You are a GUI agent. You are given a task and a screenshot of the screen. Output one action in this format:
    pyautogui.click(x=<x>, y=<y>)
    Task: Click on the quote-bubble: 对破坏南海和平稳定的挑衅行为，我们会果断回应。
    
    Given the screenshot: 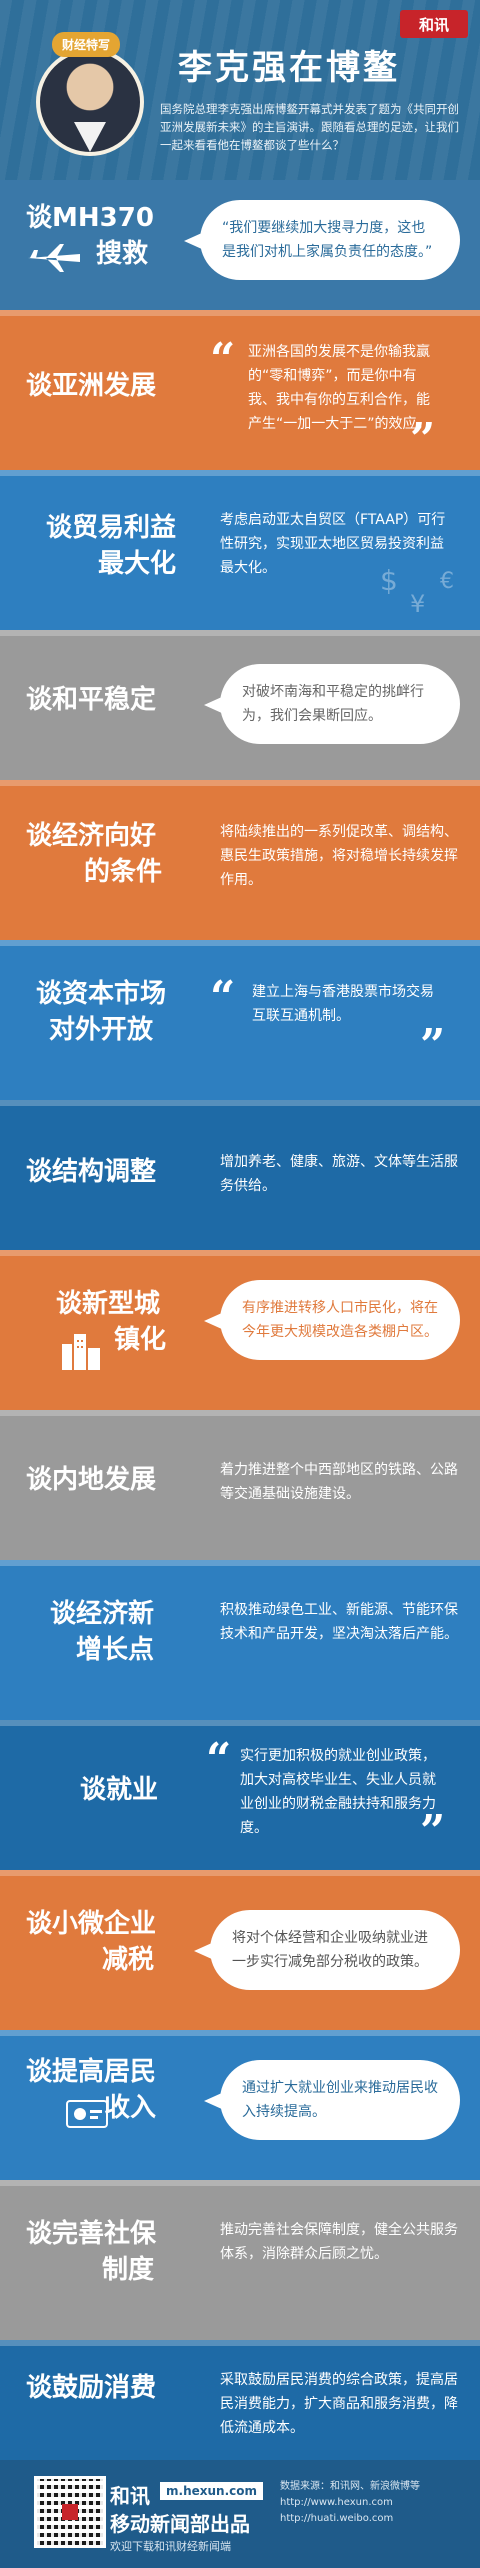 What is the action you would take?
    pyautogui.click(x=332, y=704)
    